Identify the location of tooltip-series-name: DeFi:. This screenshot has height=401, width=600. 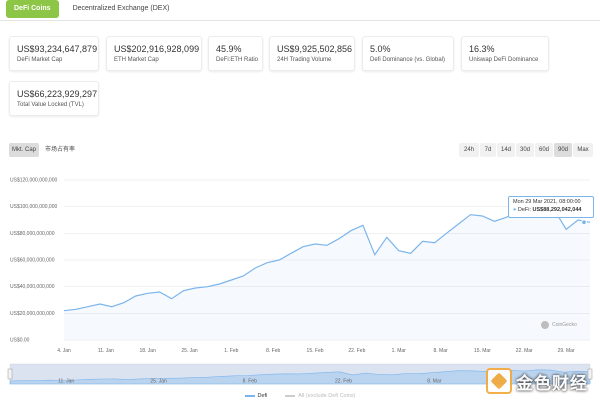
(524, 210).